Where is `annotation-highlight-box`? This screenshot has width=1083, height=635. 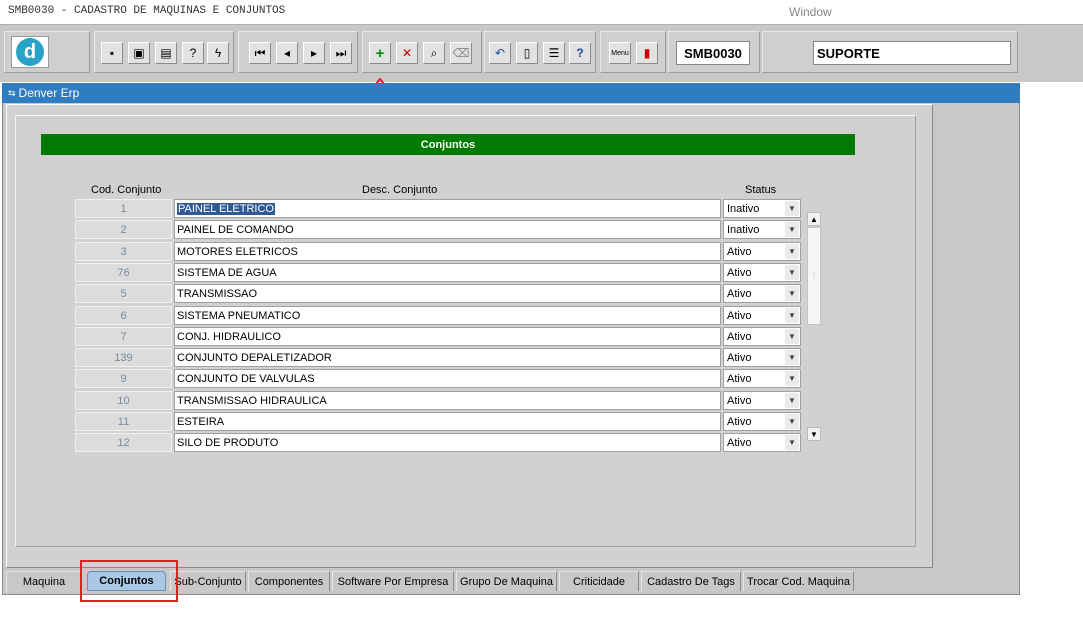
annotation-highlight-box is located at coordinates (129, 581).